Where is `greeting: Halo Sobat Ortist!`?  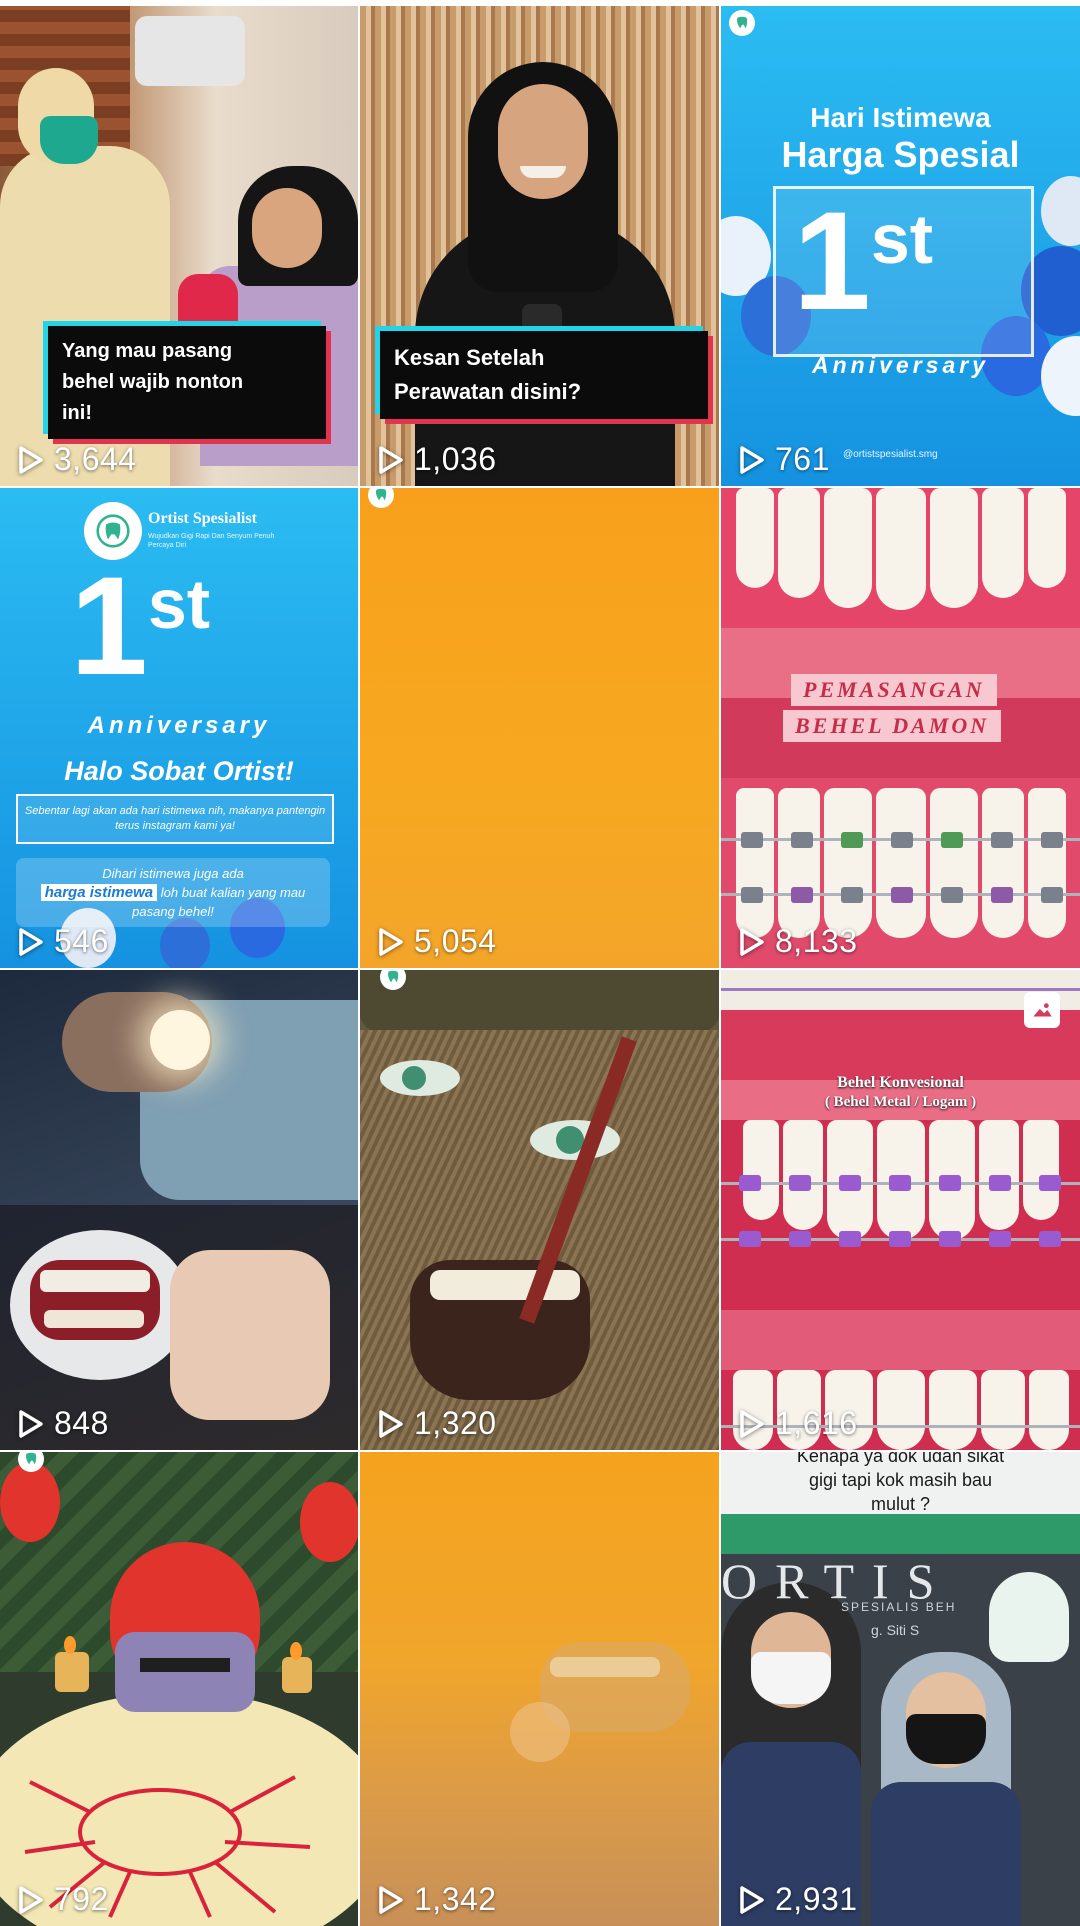 greeting: Halo Sobat Ortist! is located at coordinates (179, 771).